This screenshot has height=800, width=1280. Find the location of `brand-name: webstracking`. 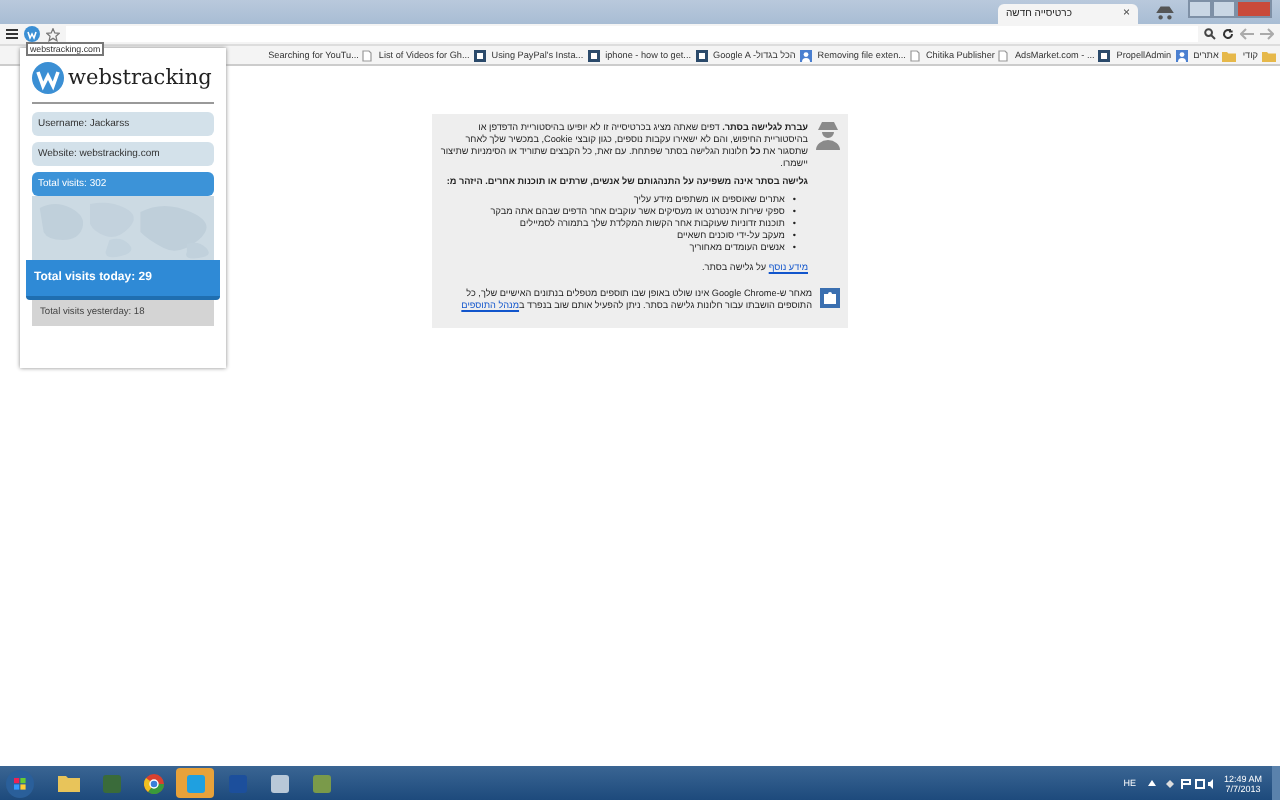

brand-name: webstracking is located at coordinates (140, 78).